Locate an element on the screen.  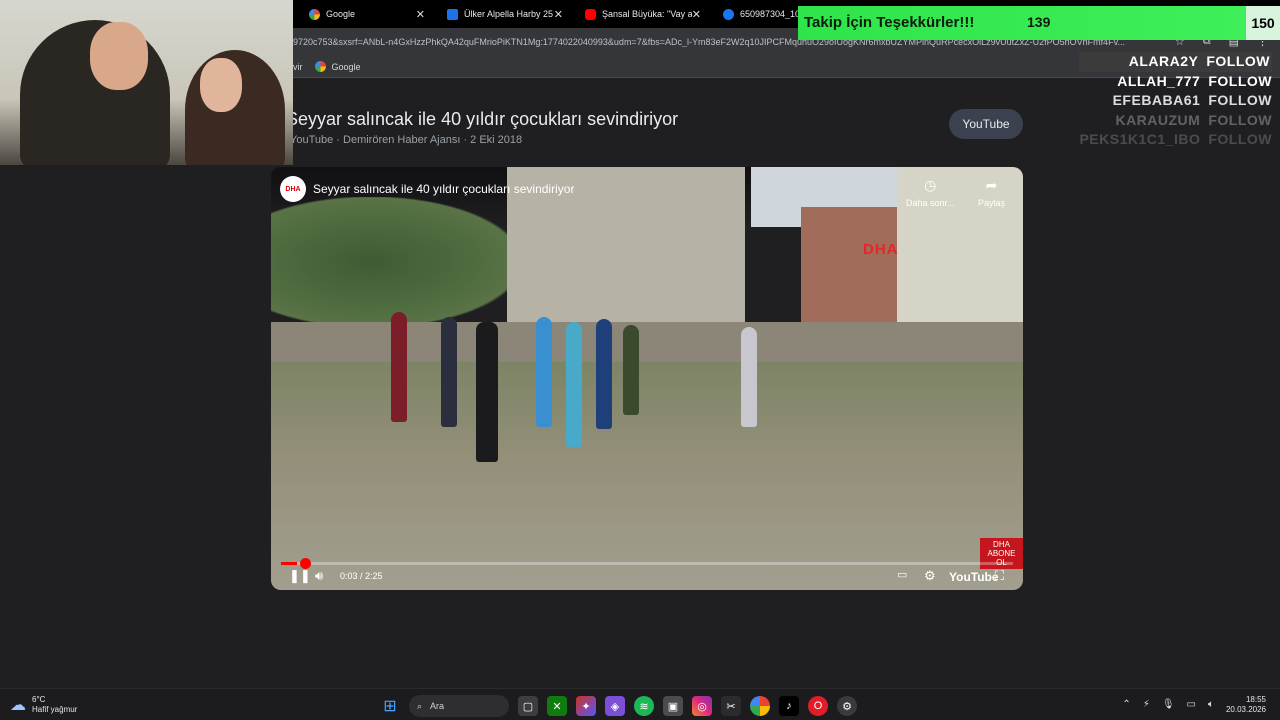
store-icon: ▣ is located at coordinates (673, 706).